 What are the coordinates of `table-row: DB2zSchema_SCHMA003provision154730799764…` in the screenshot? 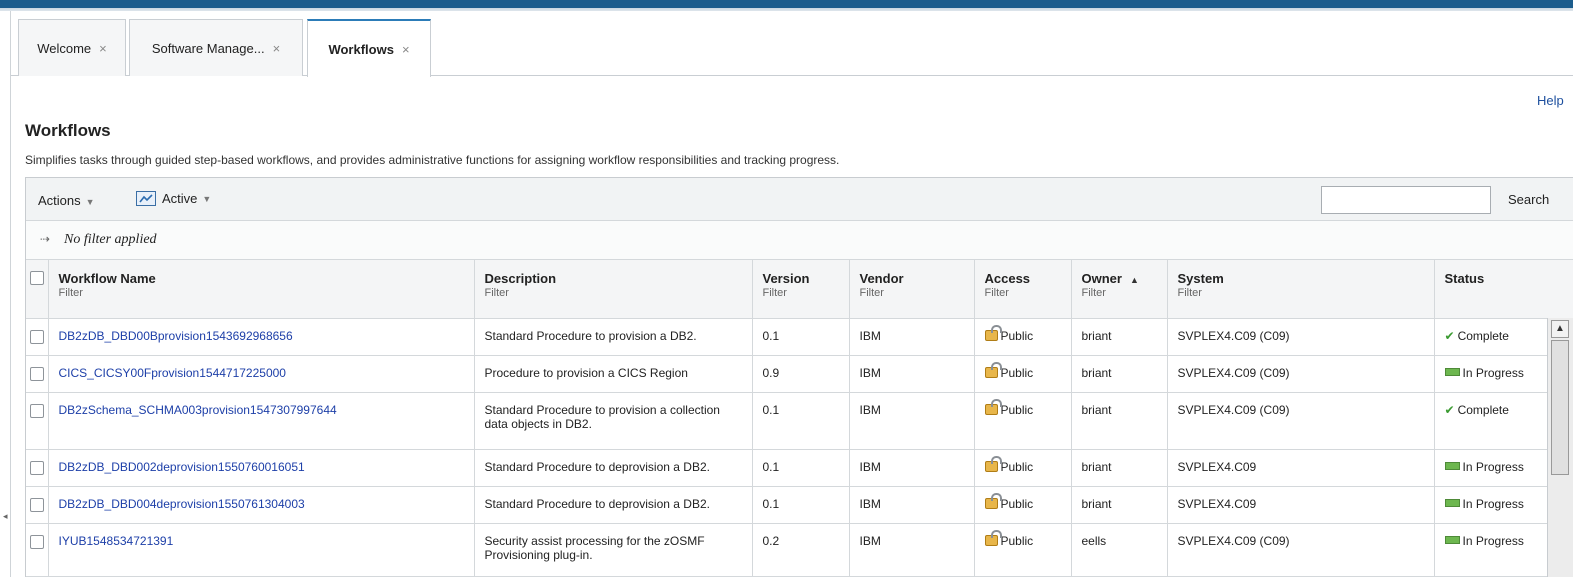 It's located at (799, 421).